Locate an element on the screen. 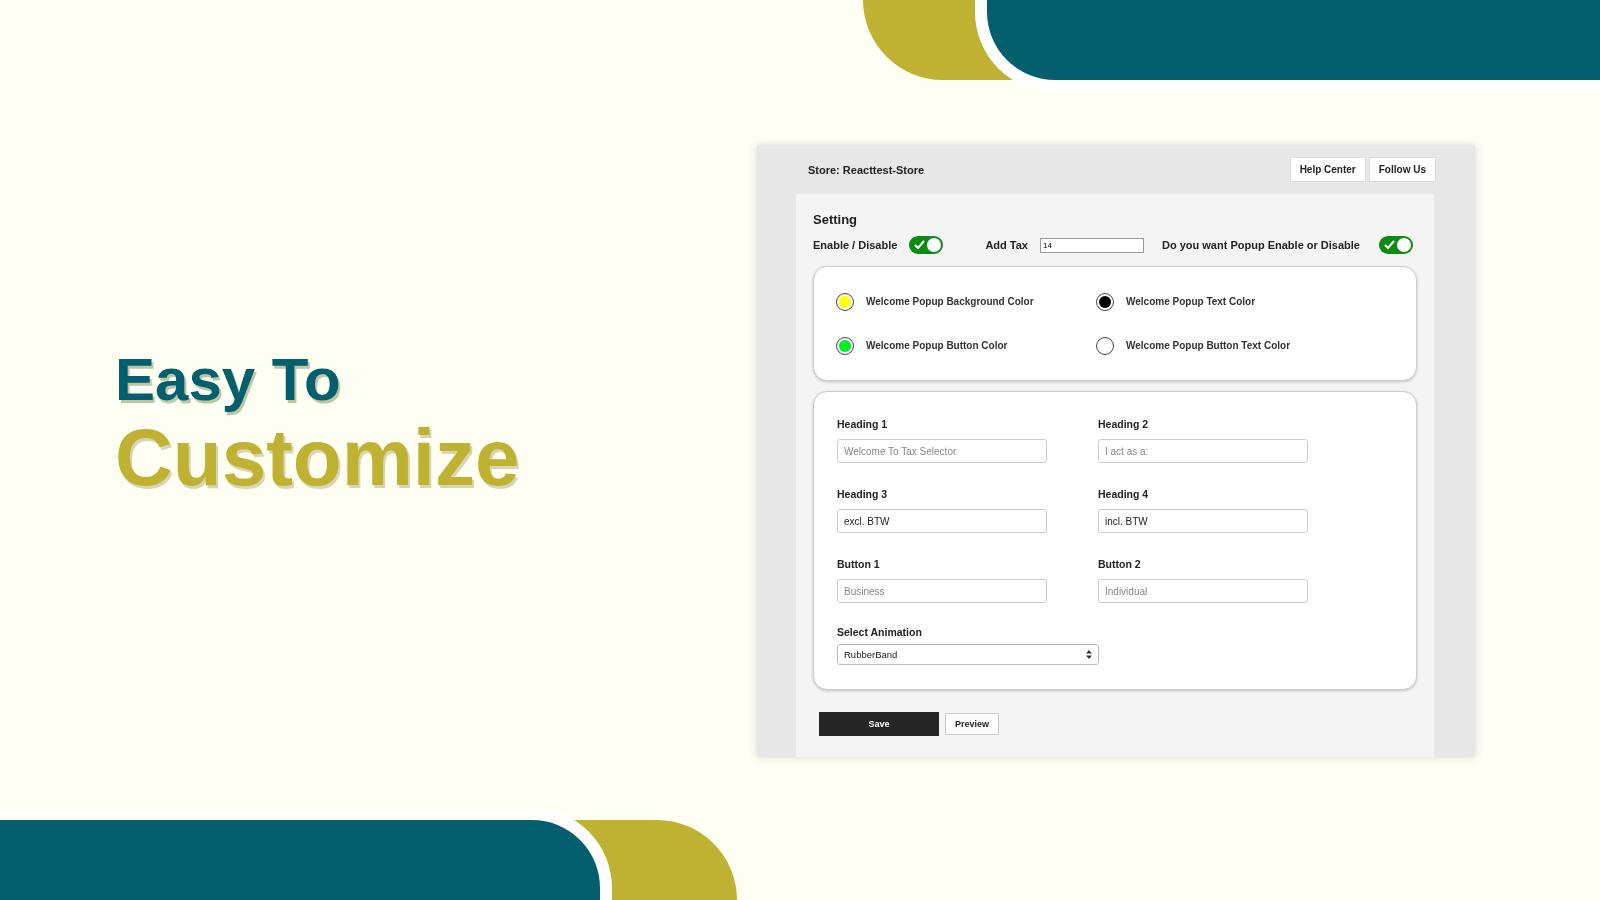 Image resolution: width=1600 pixels, height=900 pixels. store-label: Store: Reacttest-Store is located at coordinates (867, 169).